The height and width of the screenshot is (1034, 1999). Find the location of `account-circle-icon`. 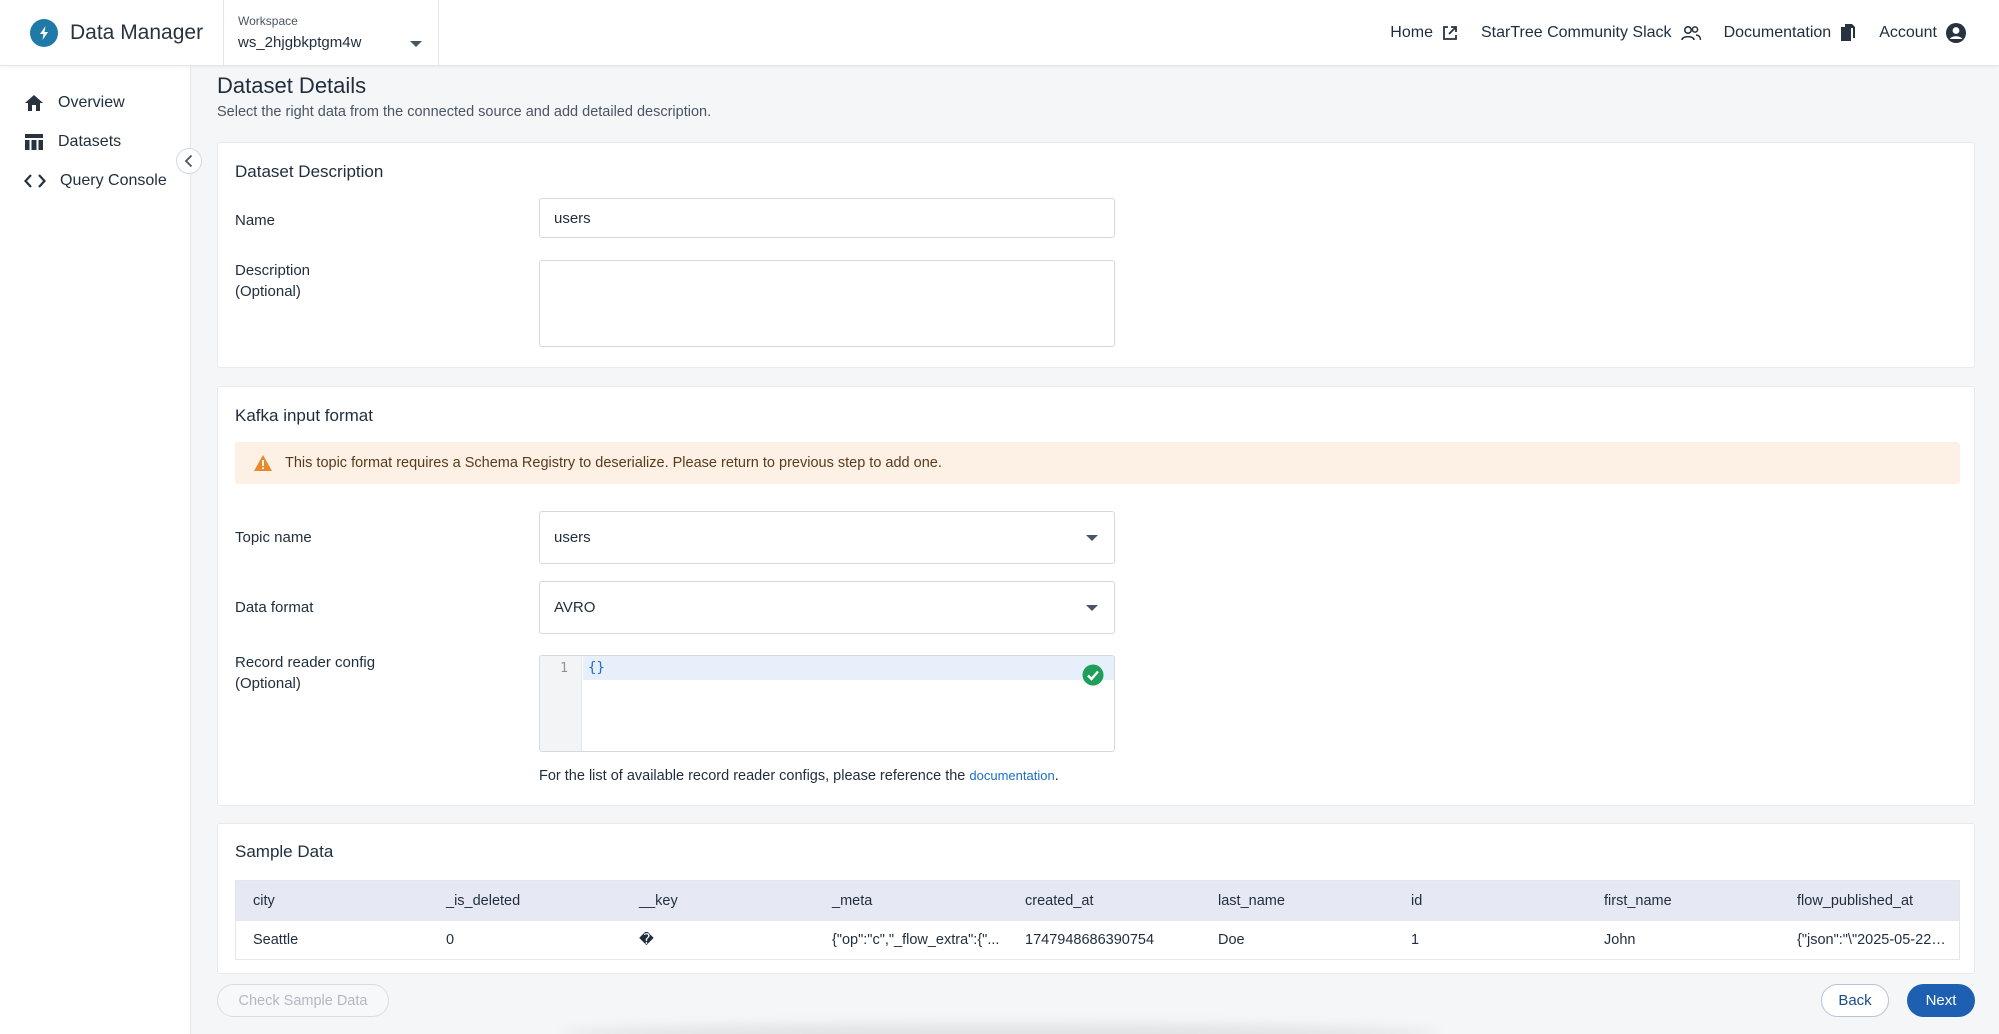

account-circle-icon is located at coordinates (1956, 32).